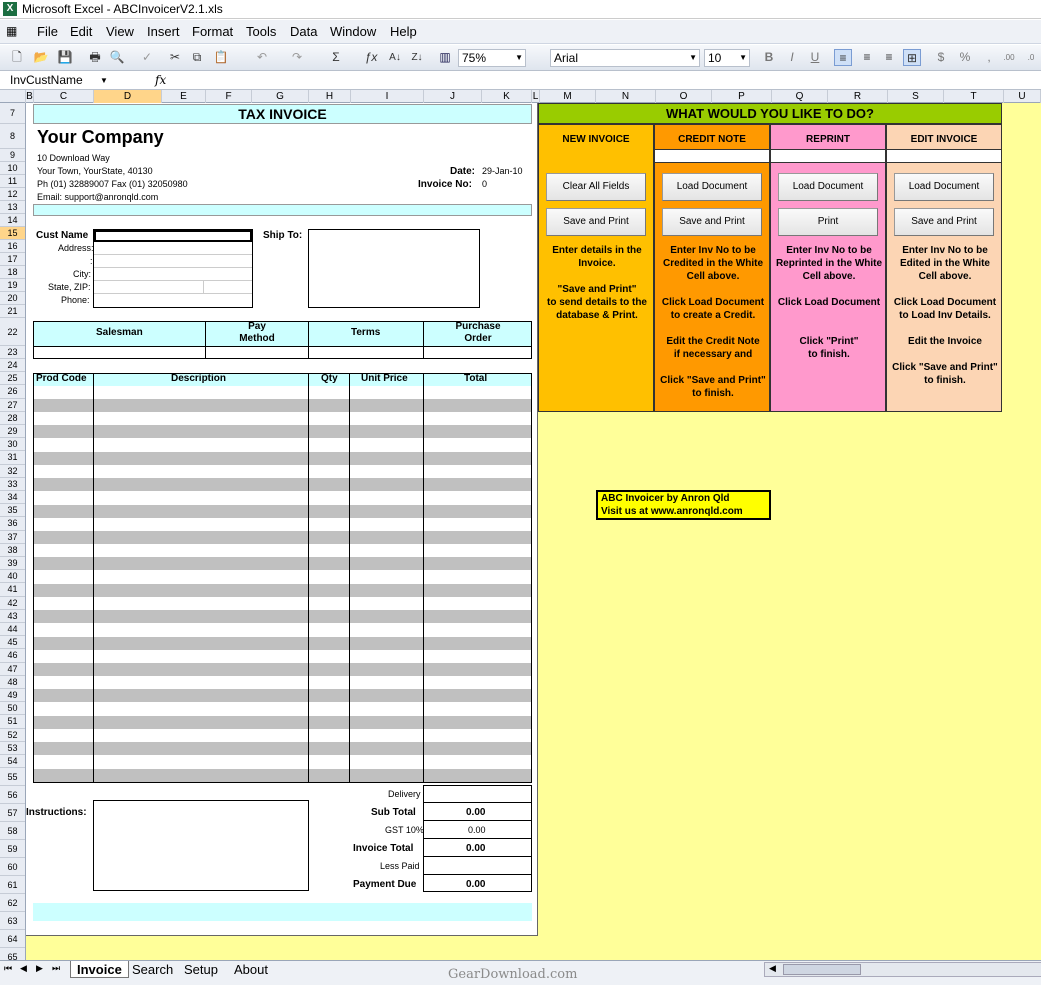 The height and width of the screenshot is (985, 1041). Describe the element at coordinates (507, 96) in the screenshot. I see `column-header: K` at that location.